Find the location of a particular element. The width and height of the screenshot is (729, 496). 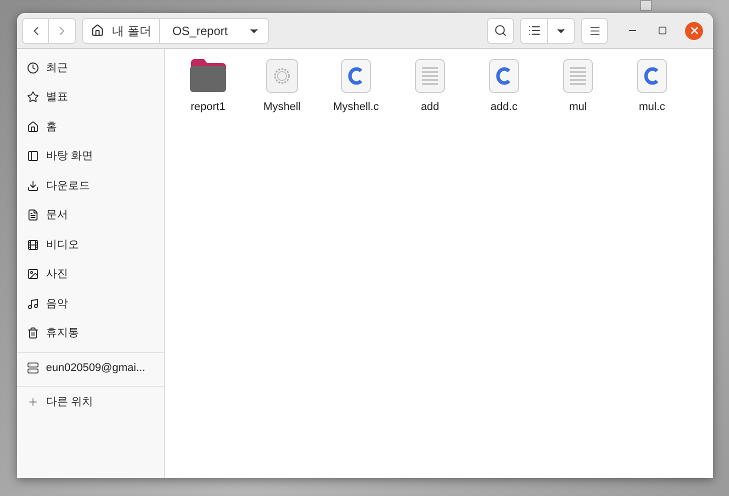

file-item: add.c is located at coordinates (504, 86).